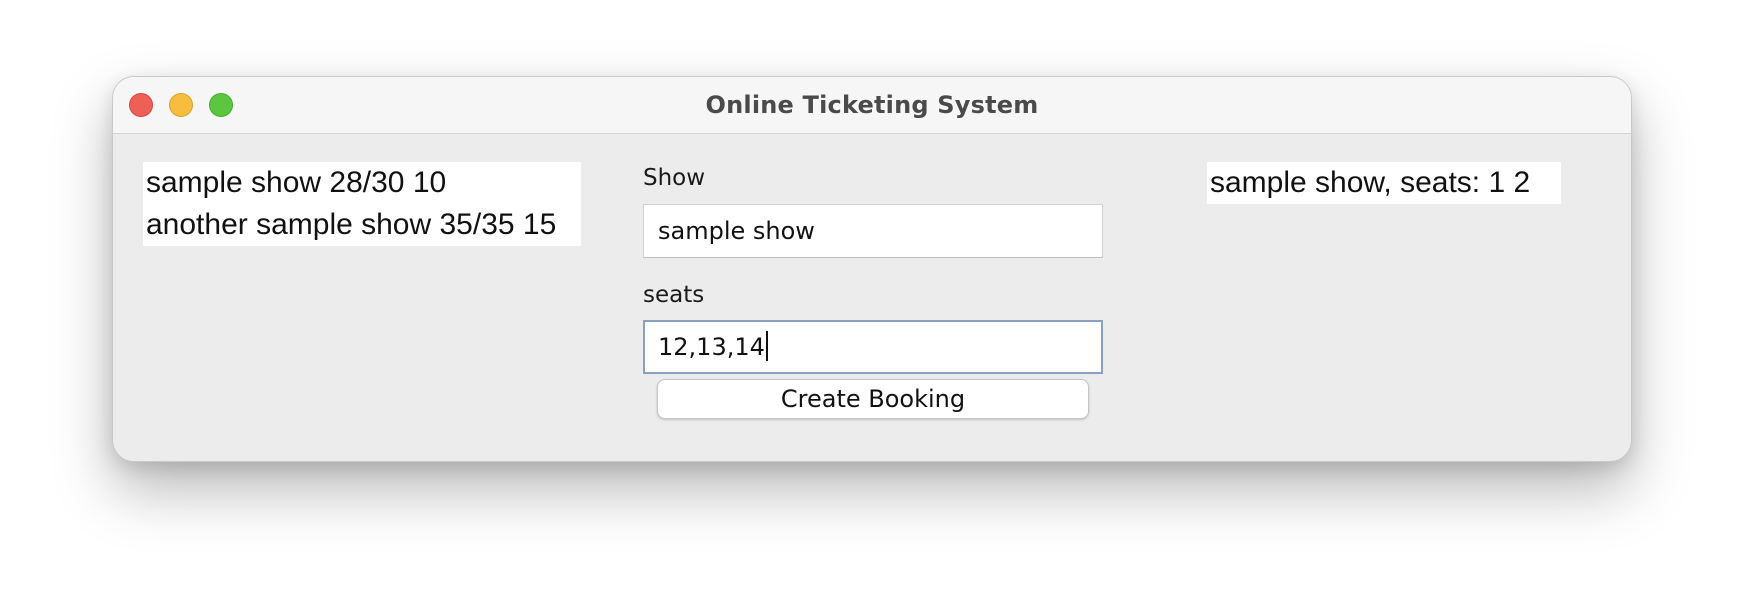 The width and height of the screenshot is (1744, 610). I want to click on title-bar: Online Ticketing System, so click(872, 105).